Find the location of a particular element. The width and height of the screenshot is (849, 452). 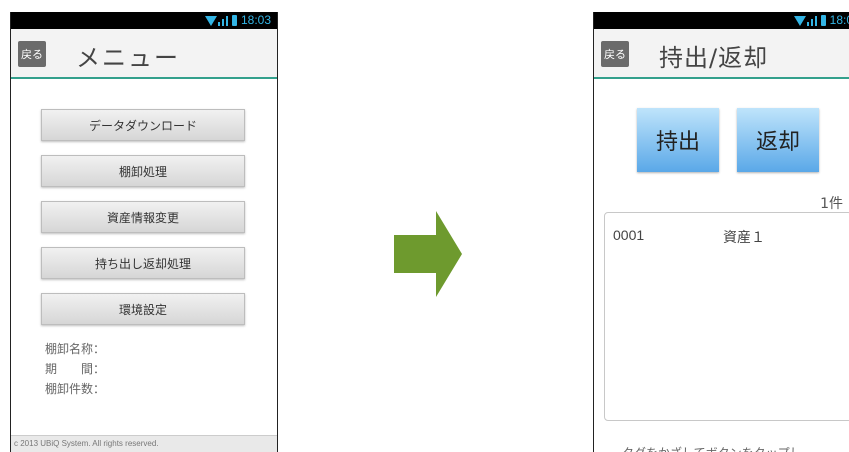

inventory-name-label: 棚卸名称： is located at coordinates (75, 349).